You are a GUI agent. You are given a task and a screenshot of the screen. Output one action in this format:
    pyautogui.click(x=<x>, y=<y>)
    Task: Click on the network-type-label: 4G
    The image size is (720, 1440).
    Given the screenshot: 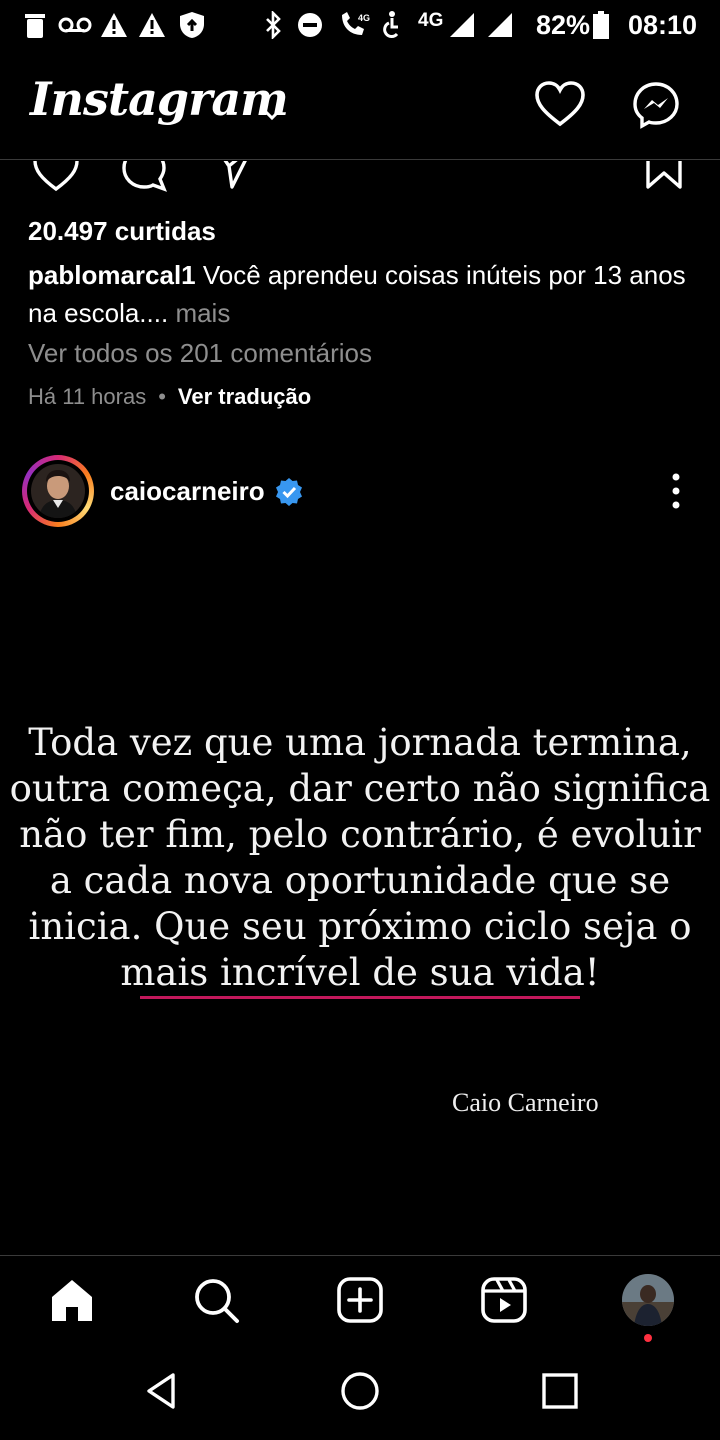 What is the action you would take?
    pyautogui.click(x=431, y=20)
    